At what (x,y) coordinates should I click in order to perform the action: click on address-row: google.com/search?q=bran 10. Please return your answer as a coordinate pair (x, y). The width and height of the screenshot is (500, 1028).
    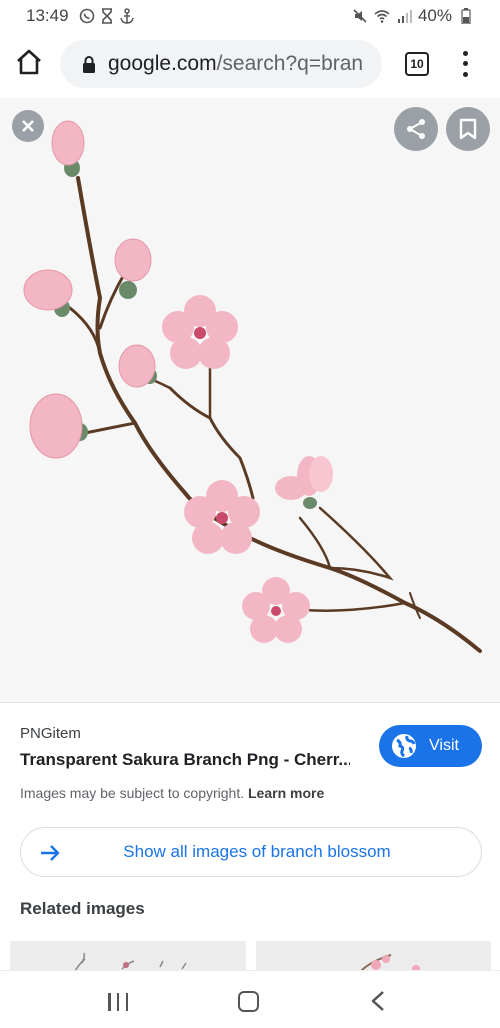
    Looking at the image, I should click on (250, 64).